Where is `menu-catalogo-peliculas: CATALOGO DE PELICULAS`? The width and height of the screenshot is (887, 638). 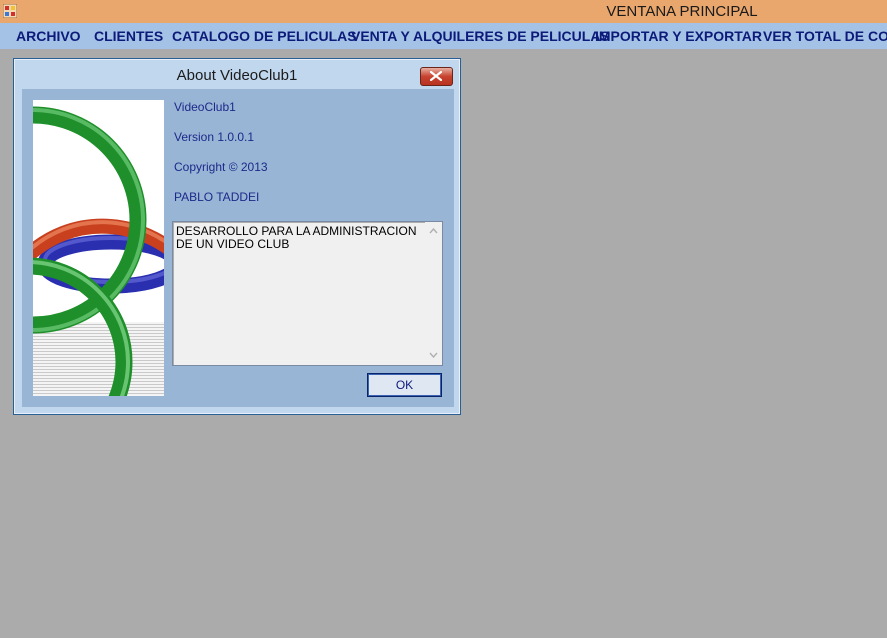 menu-catalogo-peliculas: CATALOGO DE PELICULAS is located at coordinates (264, 36).